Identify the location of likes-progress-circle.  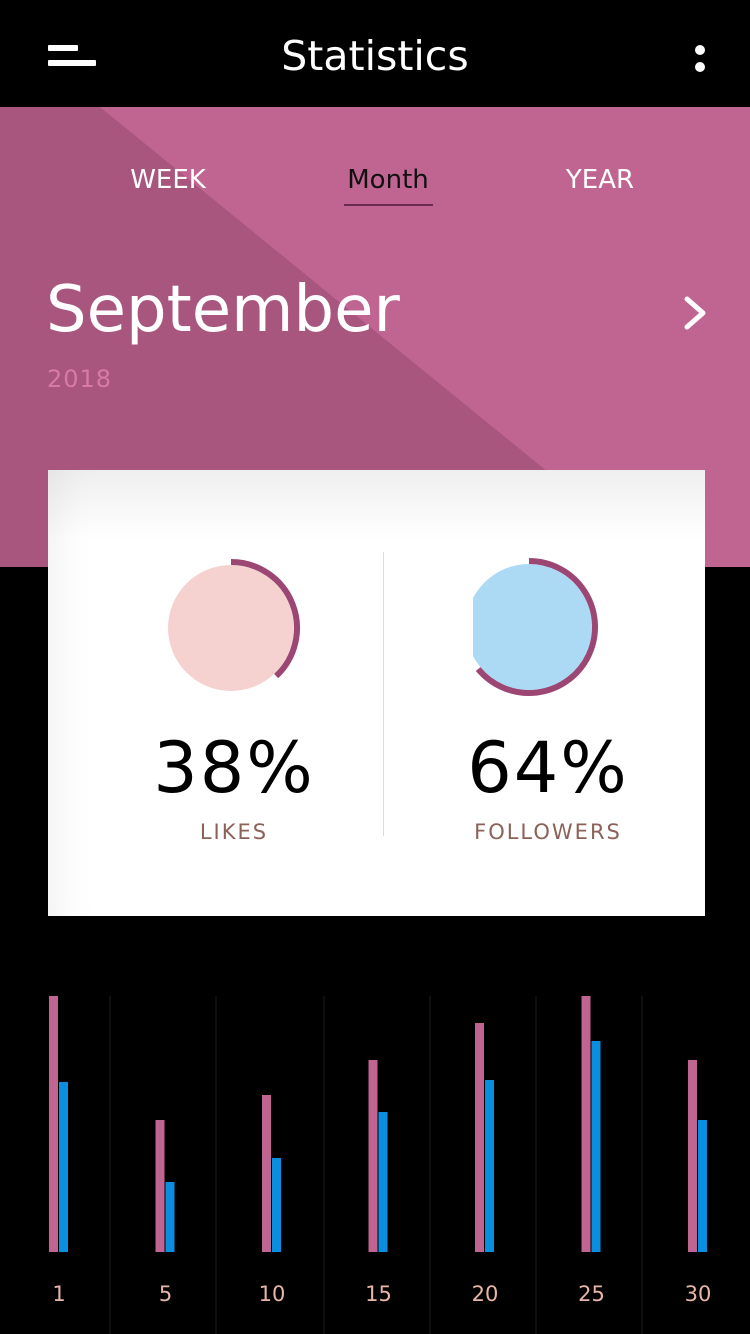
(231, 628).